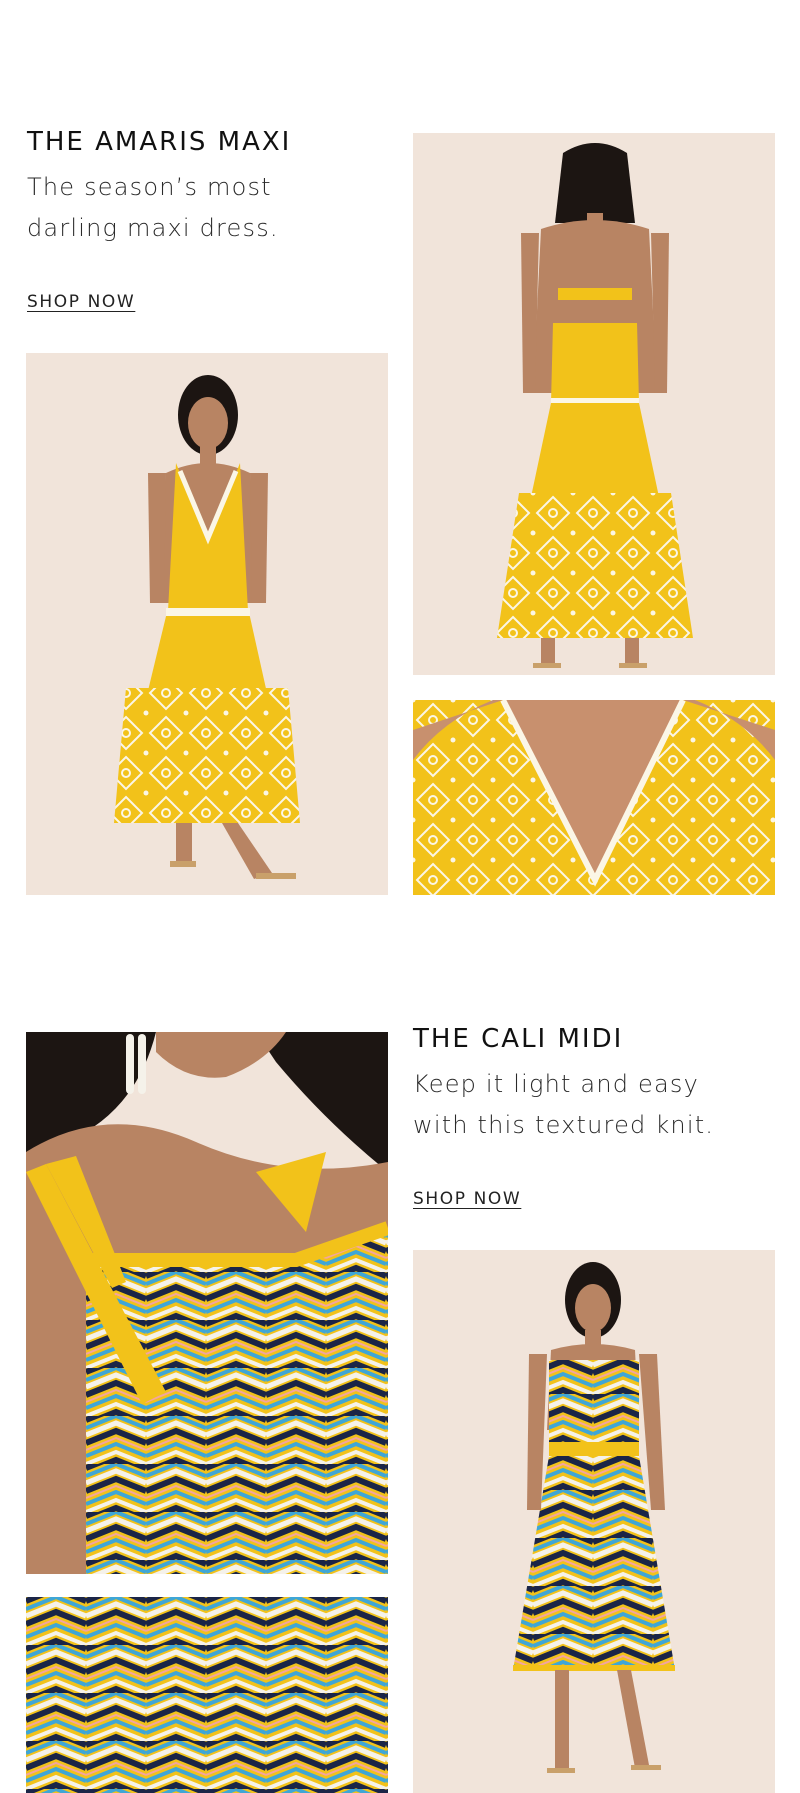  What do you see at coordinates (207, 1695) in the screenshot?
I see `cali-knit-detail-image` at bounding box center [207, 1695].